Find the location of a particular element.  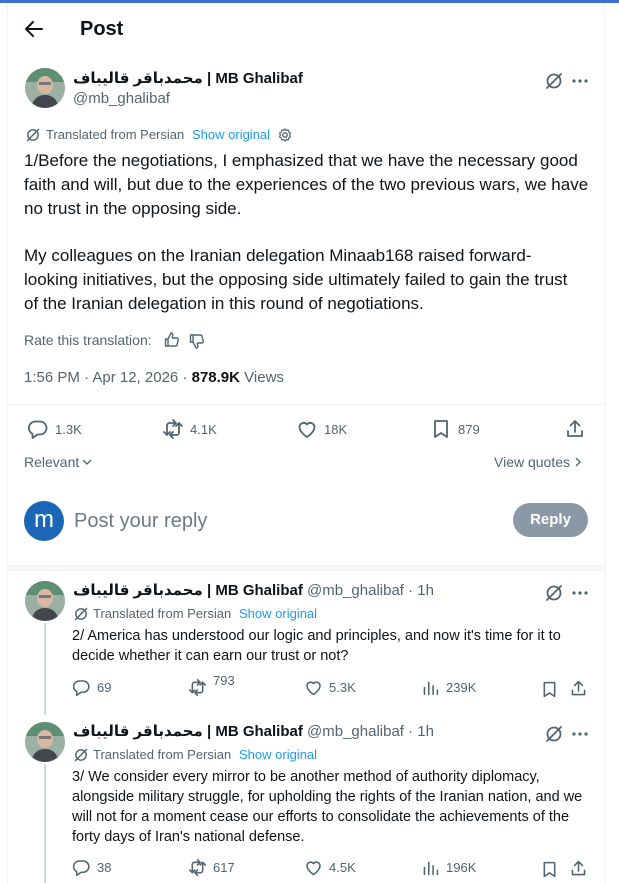

arrow-left-icon is located at coordinates (34, 29).